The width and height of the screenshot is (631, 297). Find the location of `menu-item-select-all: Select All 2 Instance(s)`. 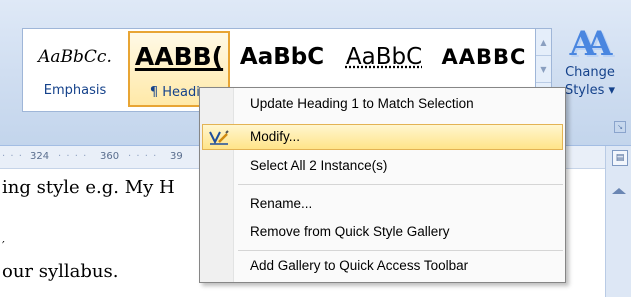

menu-item-select-all: Select All 2 Instance(s) is located at coordinates (382, 167).